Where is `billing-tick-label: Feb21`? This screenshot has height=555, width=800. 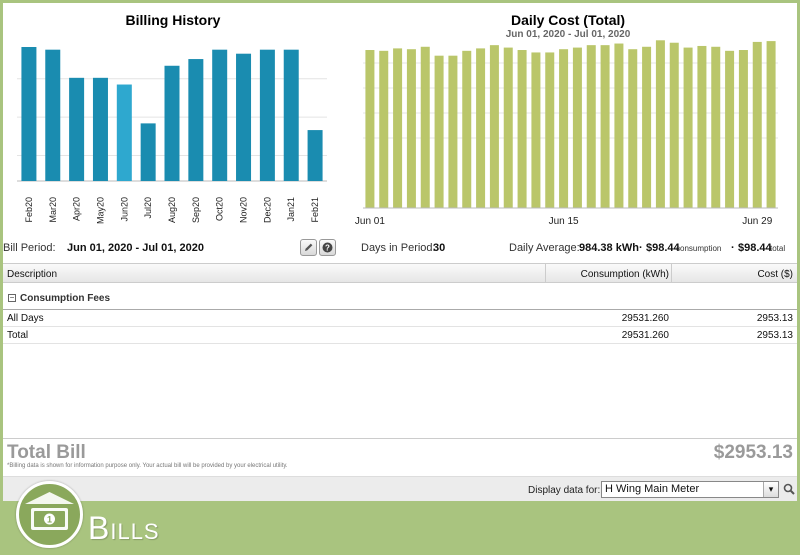
billing-tick-label: Feb21 is located at coordinates (315, 210).